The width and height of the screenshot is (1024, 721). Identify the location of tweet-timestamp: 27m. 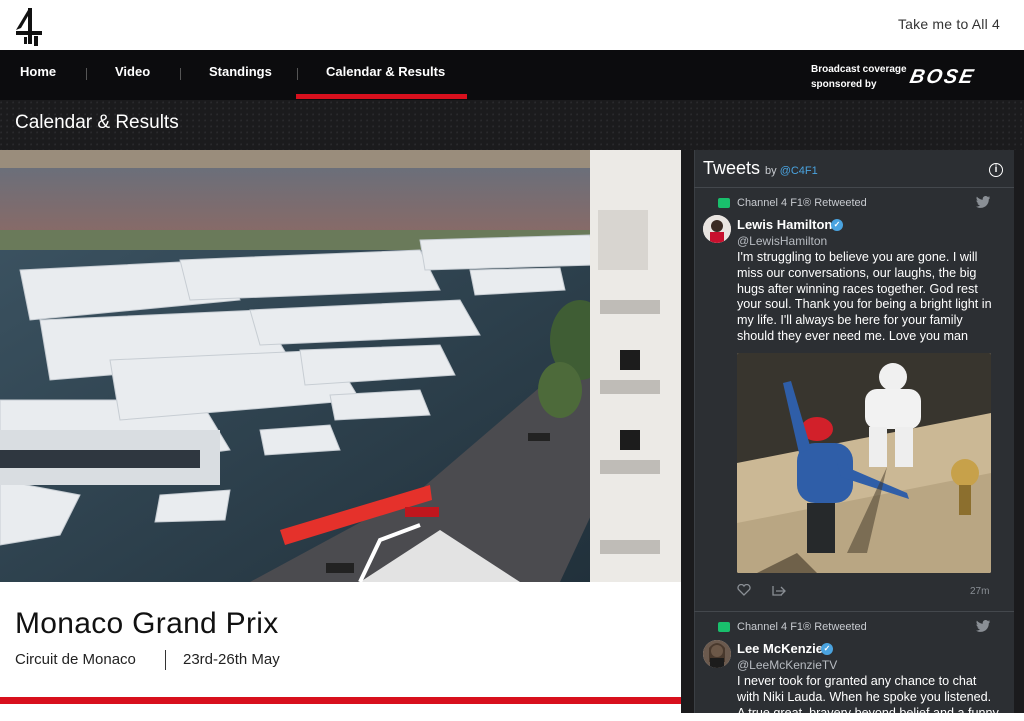
(979, 591).